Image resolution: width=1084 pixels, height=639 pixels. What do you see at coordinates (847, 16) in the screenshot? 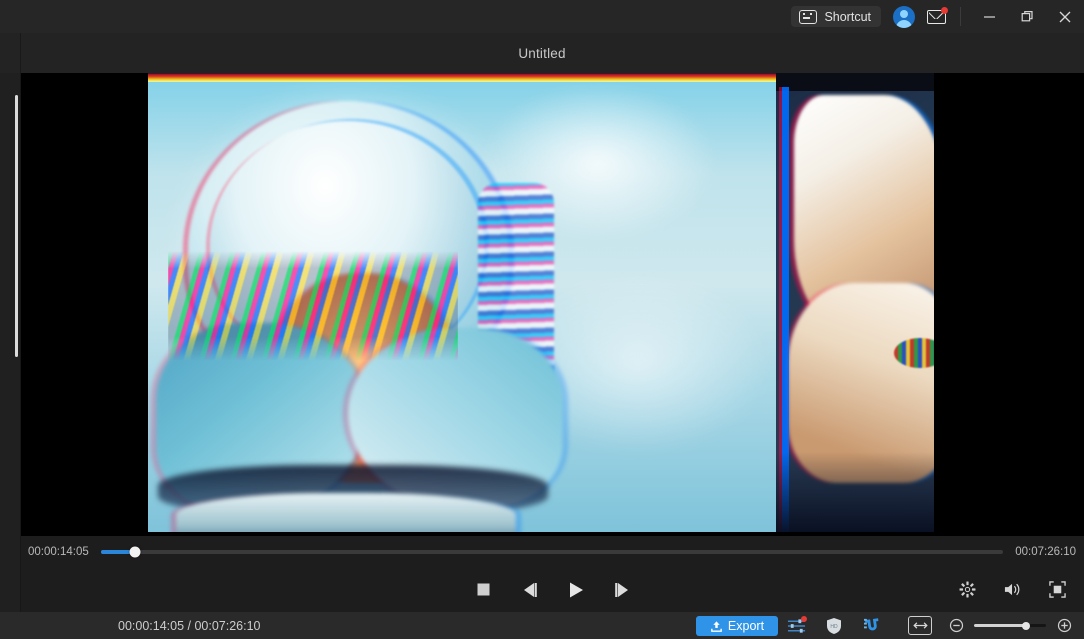
I see `shortcut-button-label: Shortcut` at bounding box center [847, 16].